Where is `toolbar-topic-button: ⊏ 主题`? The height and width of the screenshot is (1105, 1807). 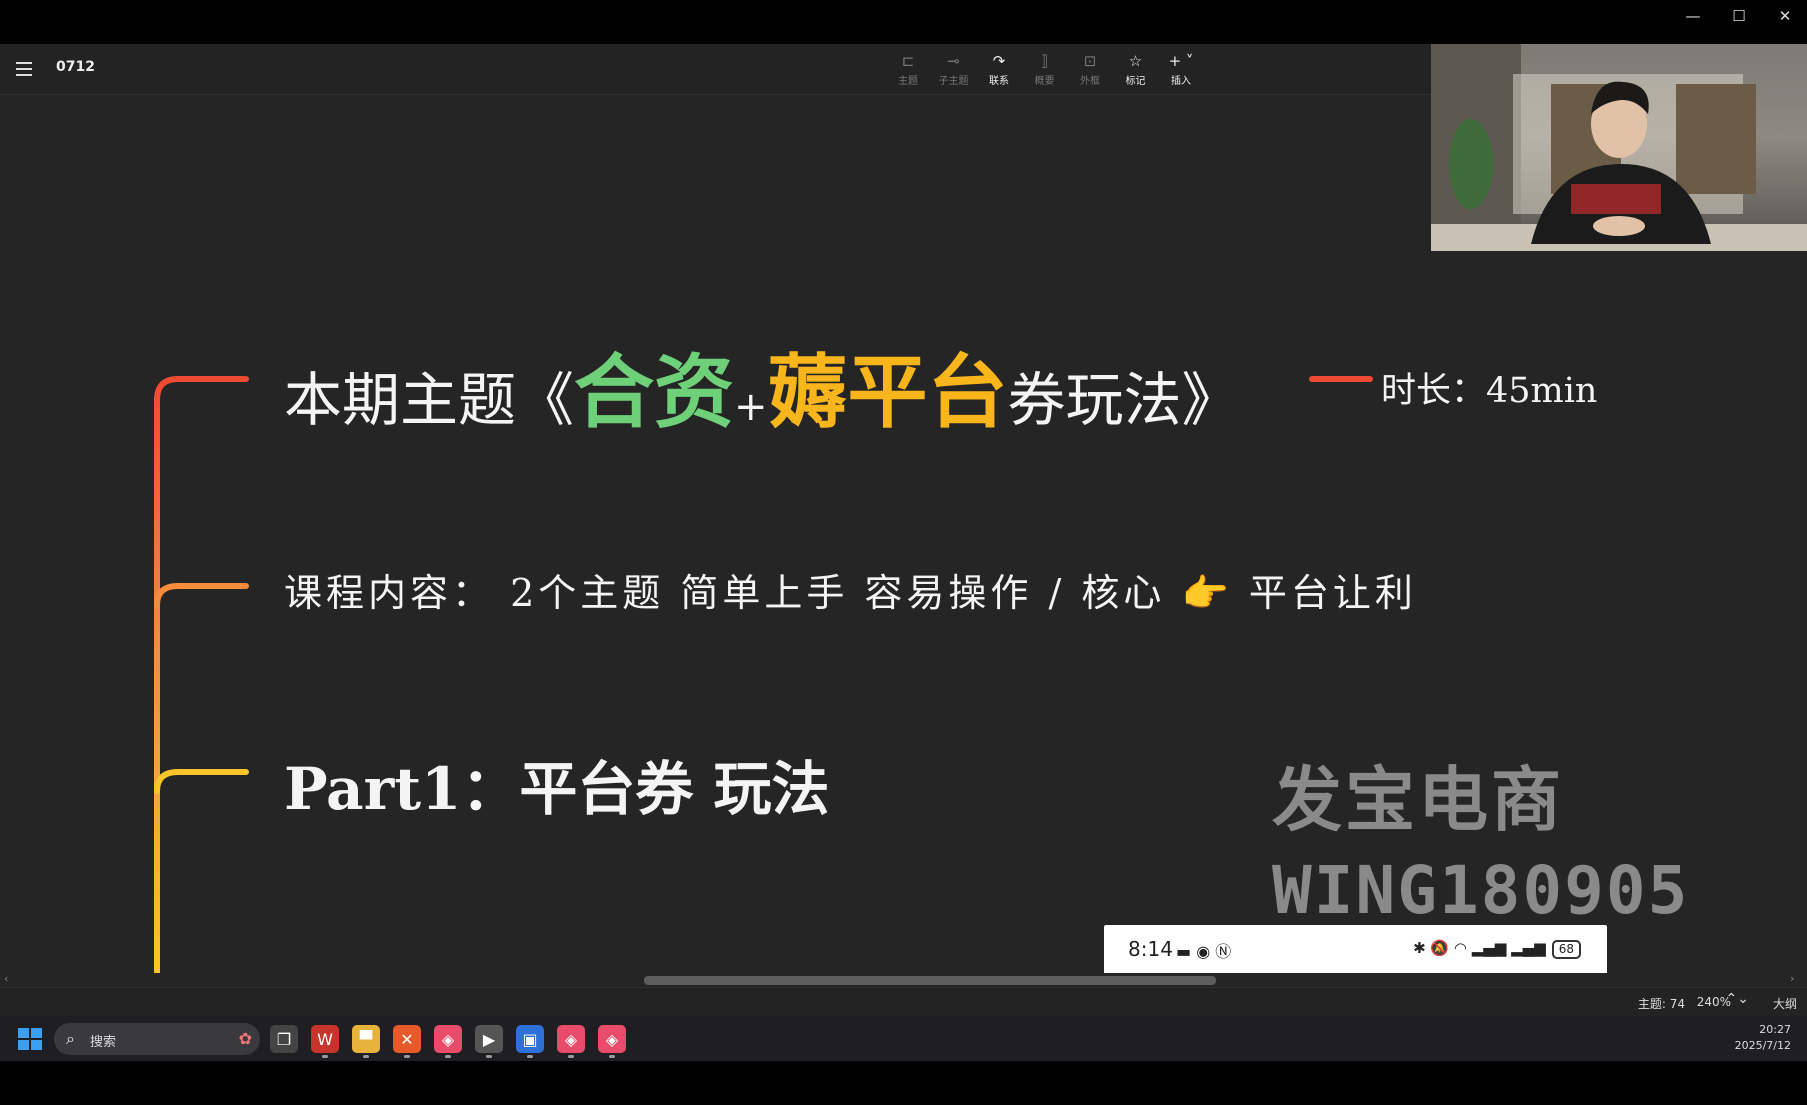
toolbar-topic-button: ⊏ 主题 is located at coordinates (908, 69).